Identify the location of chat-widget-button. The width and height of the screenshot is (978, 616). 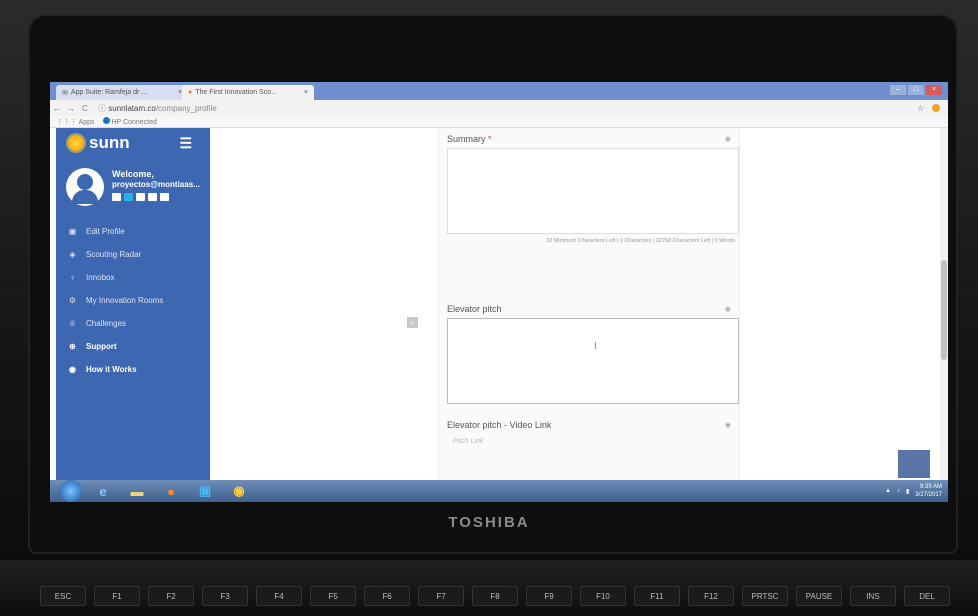
(914, 464).